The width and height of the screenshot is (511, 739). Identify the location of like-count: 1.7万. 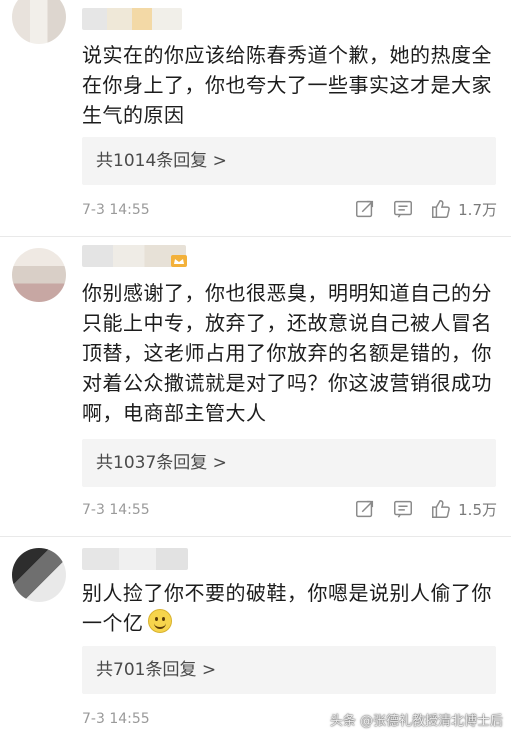
(477, 209).